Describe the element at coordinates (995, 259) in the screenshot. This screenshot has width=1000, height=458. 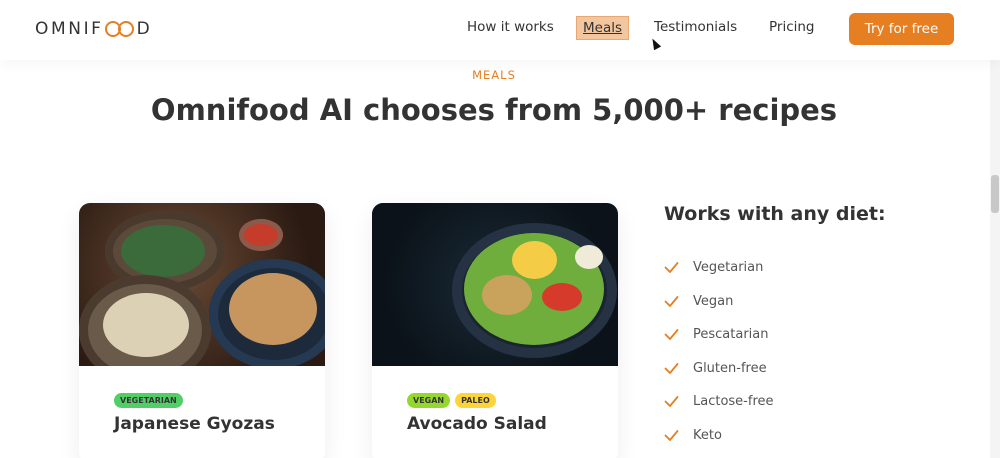
I see `vertical-scrollbar` at that location.